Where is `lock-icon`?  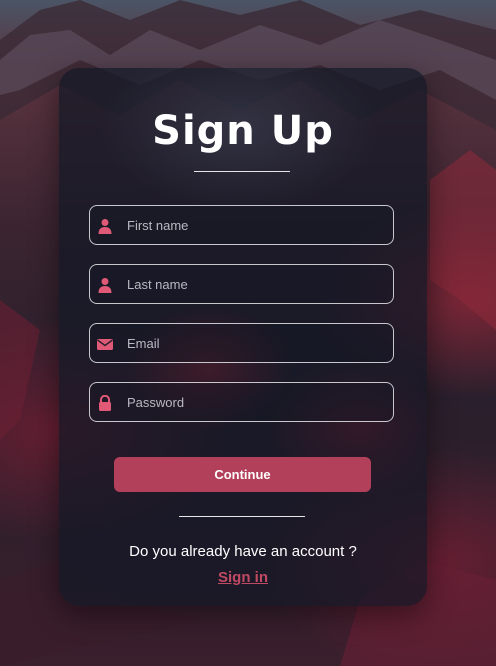 lock-icon is located at coordinates (105, 402).